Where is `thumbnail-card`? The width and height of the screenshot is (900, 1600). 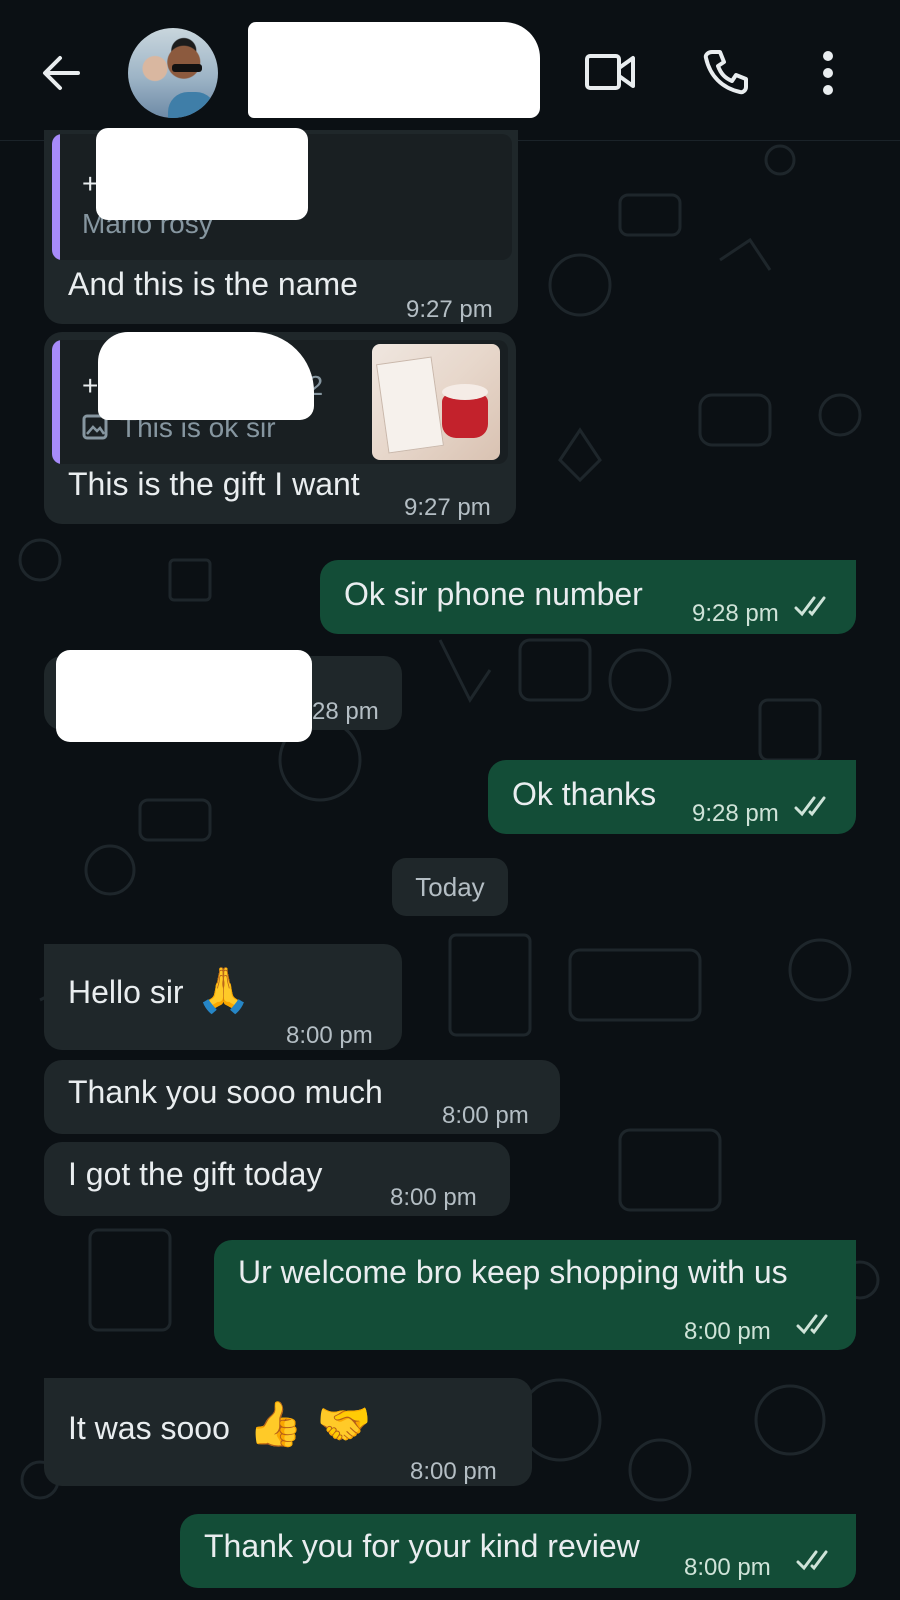 thumbnail-card is located at coordinates (410, 405).